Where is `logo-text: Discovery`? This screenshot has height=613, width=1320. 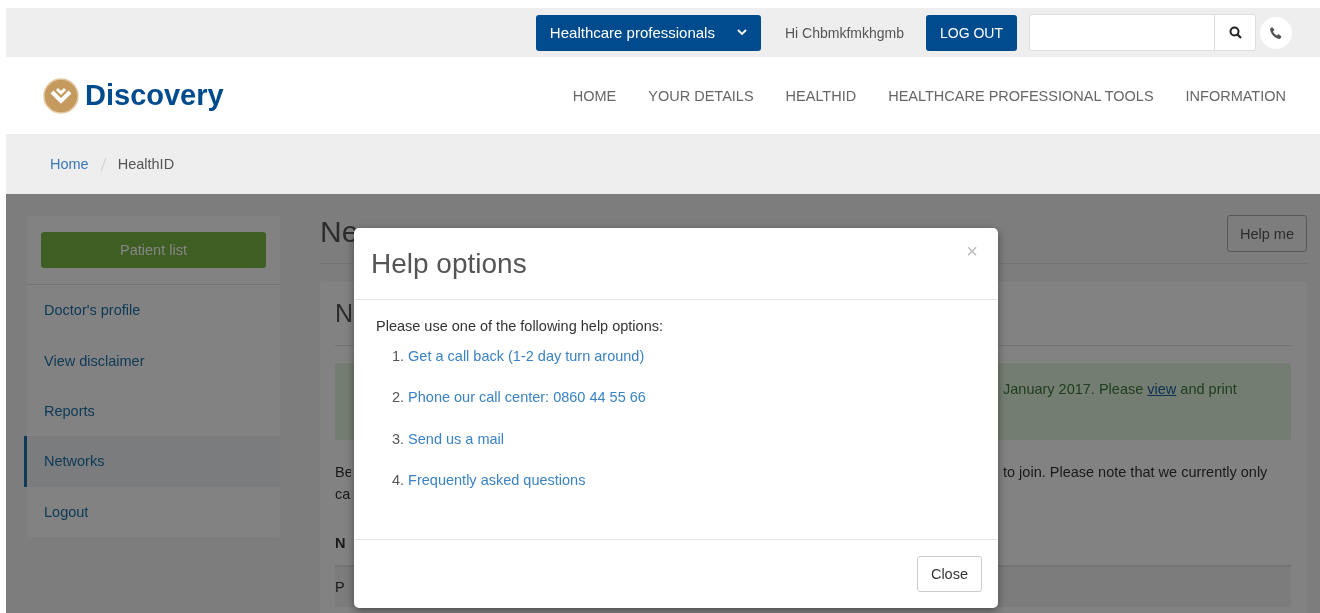
logo-text: Discovery is located at coordinates (154, 95).